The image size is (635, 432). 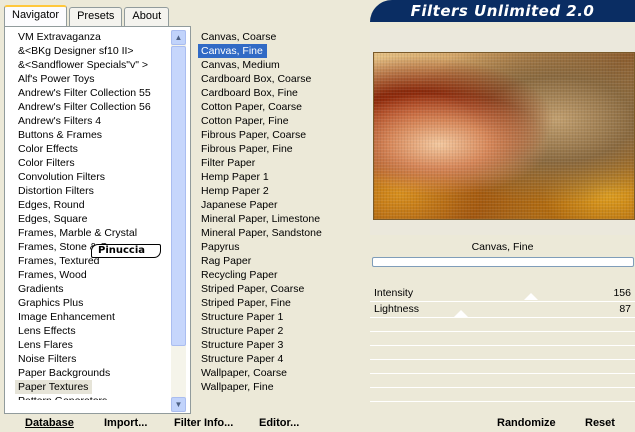 What do you see at coordinates (278, 303) in the screenshot?
I see `filter-item: Striped Paper, Fine` at bounding box center [278, 303].